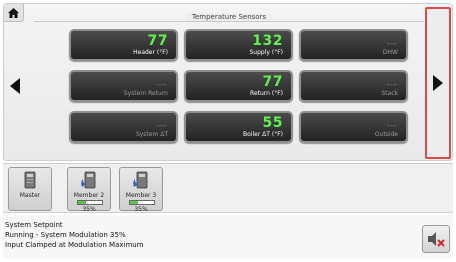 This screenshot has height=262, width=456. I want to click on sensor-tile-boiler-delta-t: 55 Boiler ΔT (°F), so click(238, 127).